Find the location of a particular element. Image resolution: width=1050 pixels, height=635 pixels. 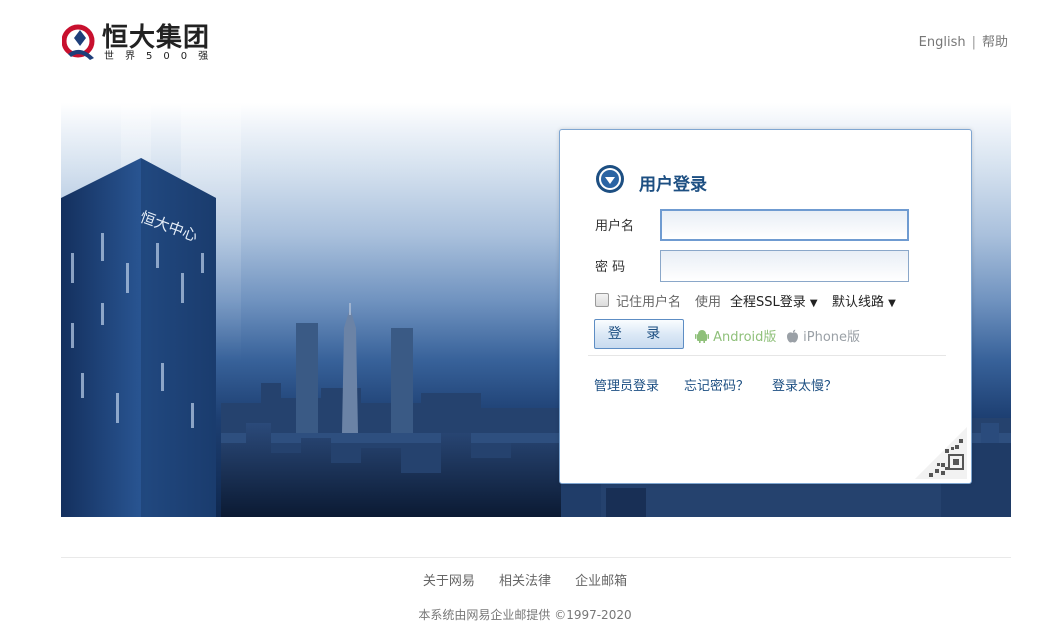

apple-icon is located at coordinates (792, 336).